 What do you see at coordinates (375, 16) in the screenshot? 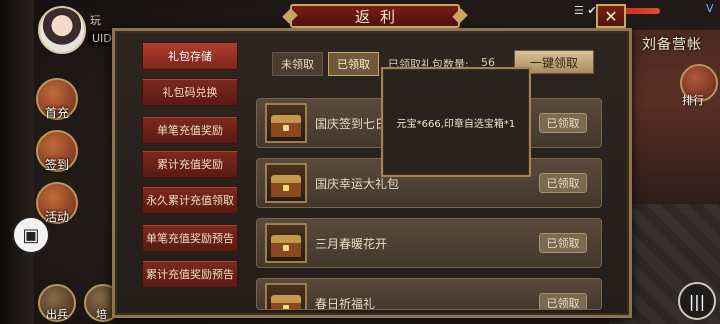
I see `dialog-title: 返利` at bounding box center [375, 16].